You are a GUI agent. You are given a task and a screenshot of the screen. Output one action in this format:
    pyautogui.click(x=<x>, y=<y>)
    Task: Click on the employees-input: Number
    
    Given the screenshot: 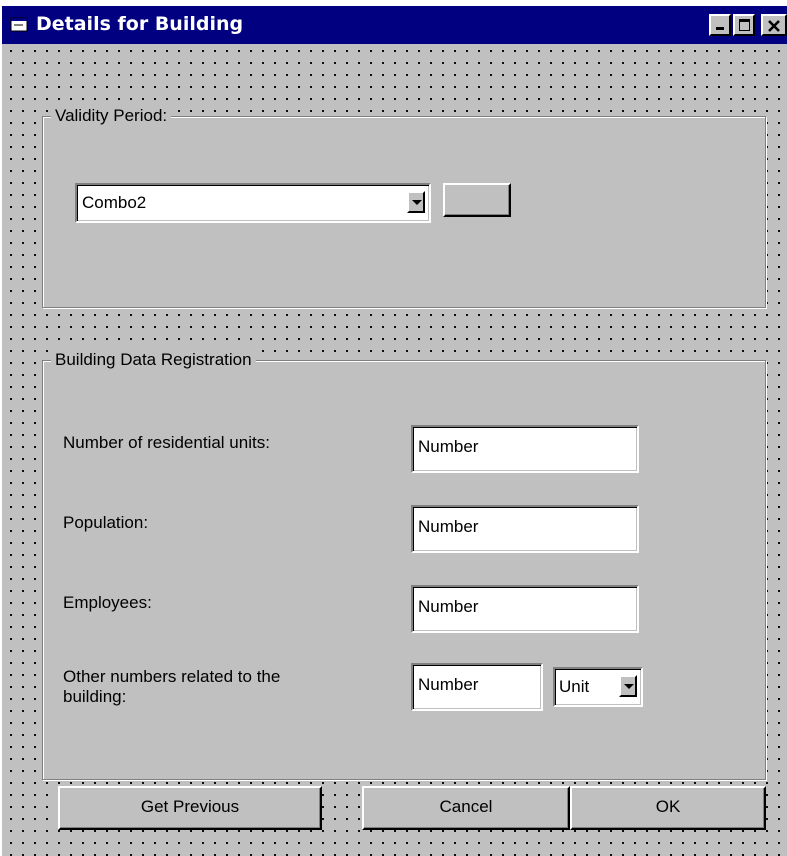 What is the action you would take?
    pyautogui.click(x=525, y=609)
    